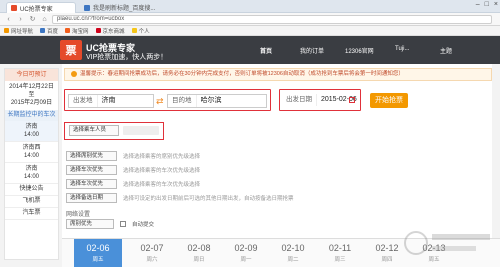  What do you see at coordinates (113, 31) in the screenshot?
I see `bookmark-label: 京东商城` at bounding box center [113, 31].